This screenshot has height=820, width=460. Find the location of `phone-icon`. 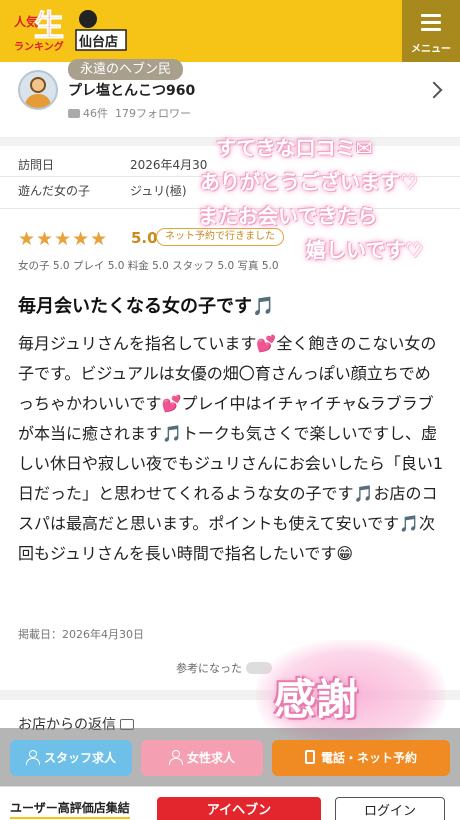

phone-icon is located at coordinates (309, 757).